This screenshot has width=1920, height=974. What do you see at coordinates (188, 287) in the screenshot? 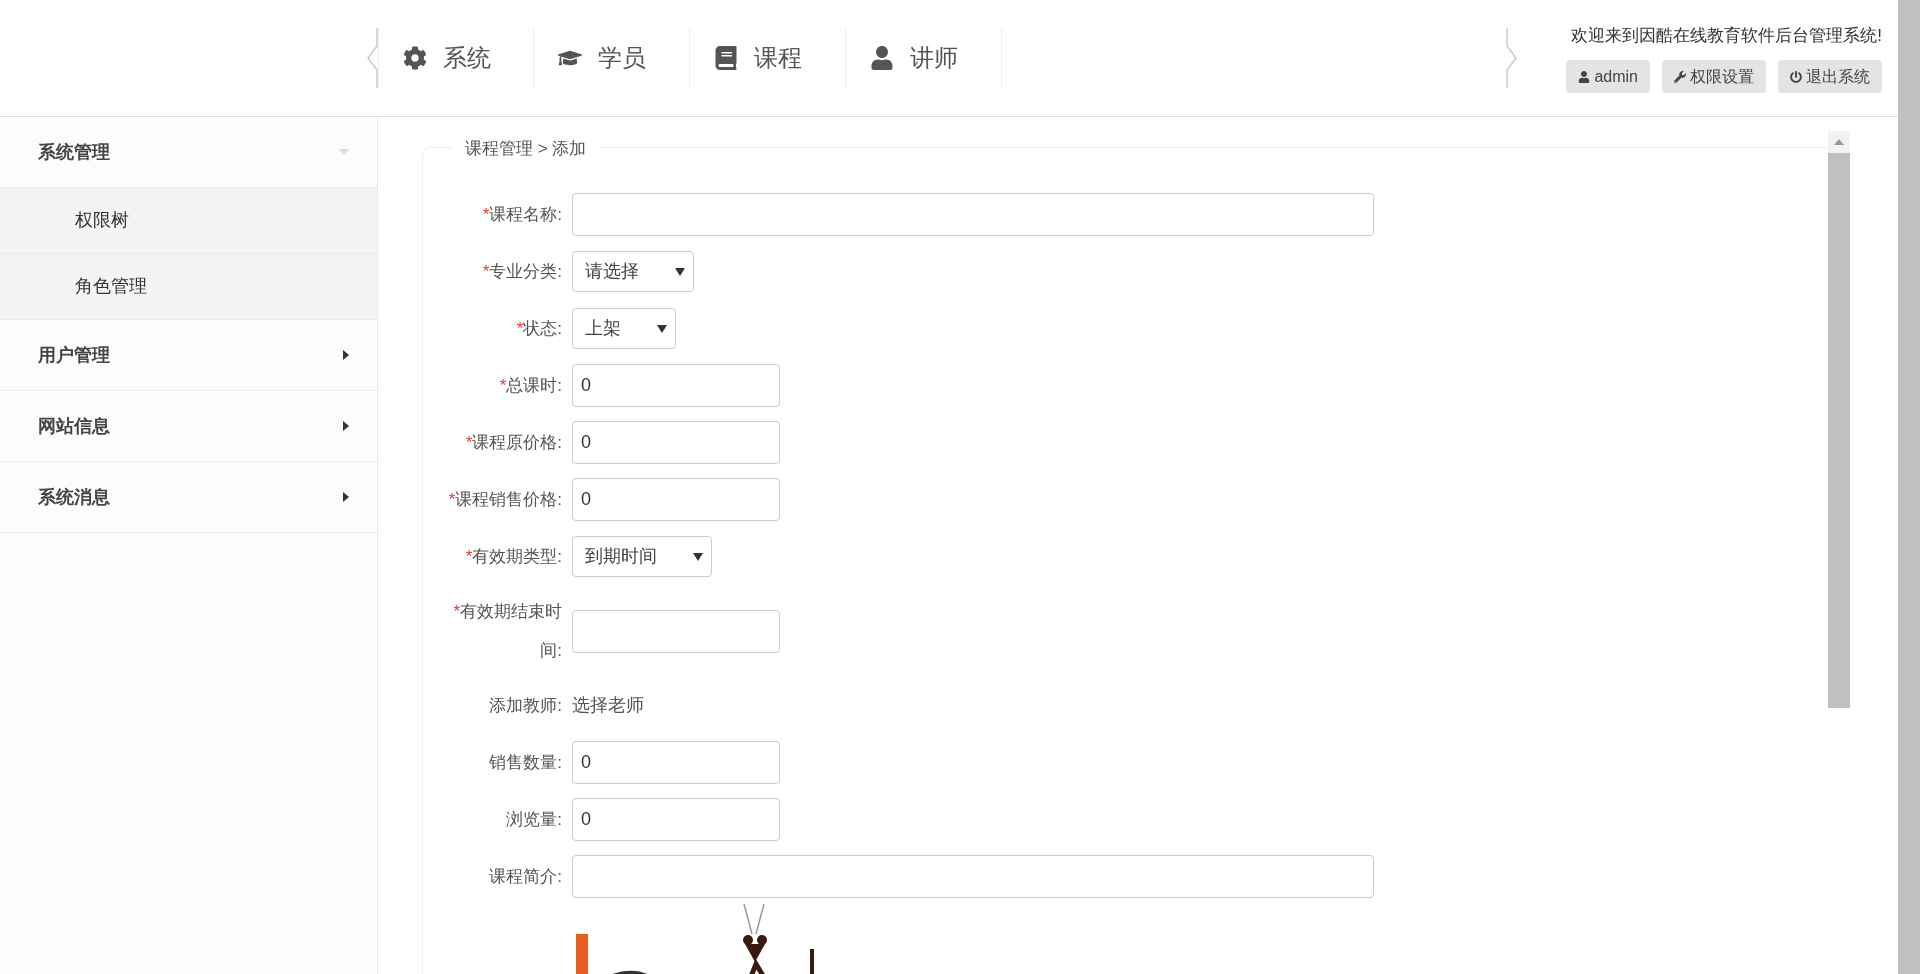
I see `sidebar-item: 角色管理` at bounding box center [188, 287].